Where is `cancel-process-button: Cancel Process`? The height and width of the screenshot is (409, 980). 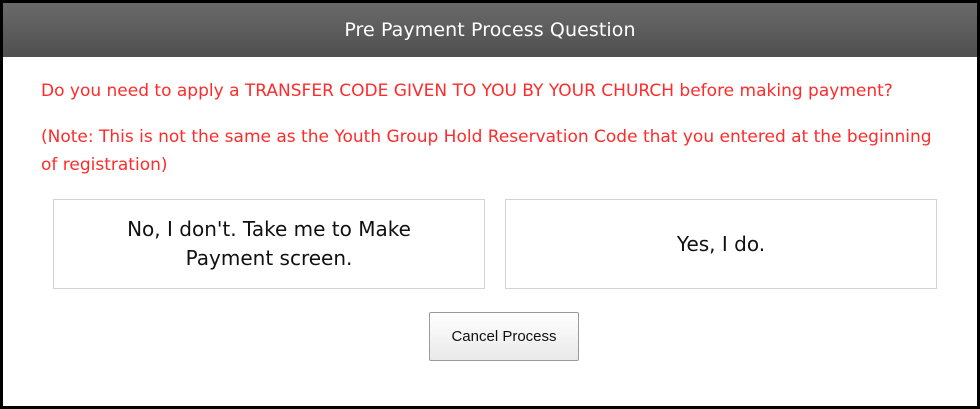 cancel-process-button: Cancel Process is located at coordinates (504, 336).